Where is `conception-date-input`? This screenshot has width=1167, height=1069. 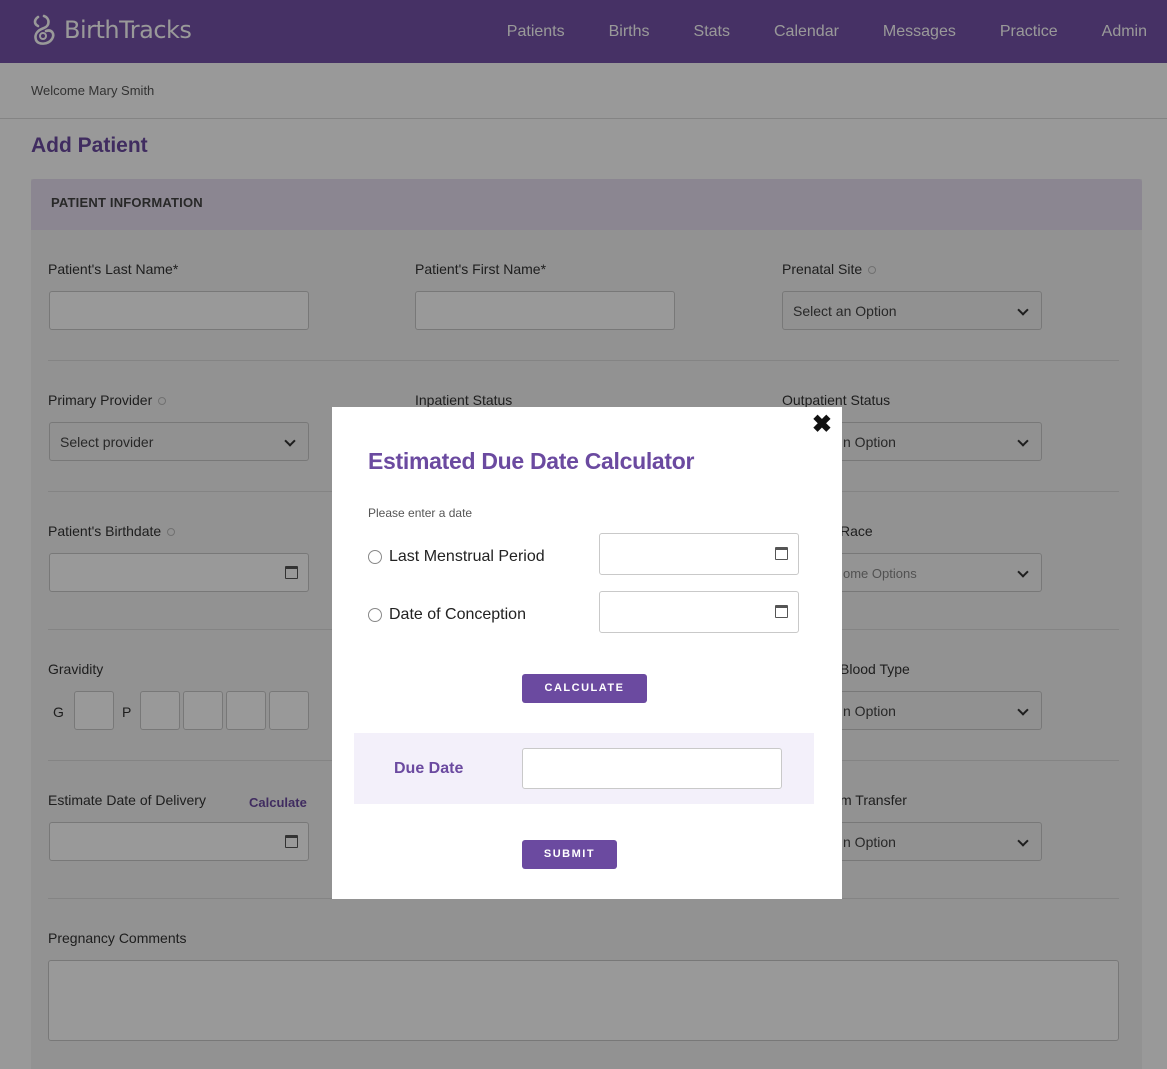 conception-date-input is located at coordinates (699, 612).